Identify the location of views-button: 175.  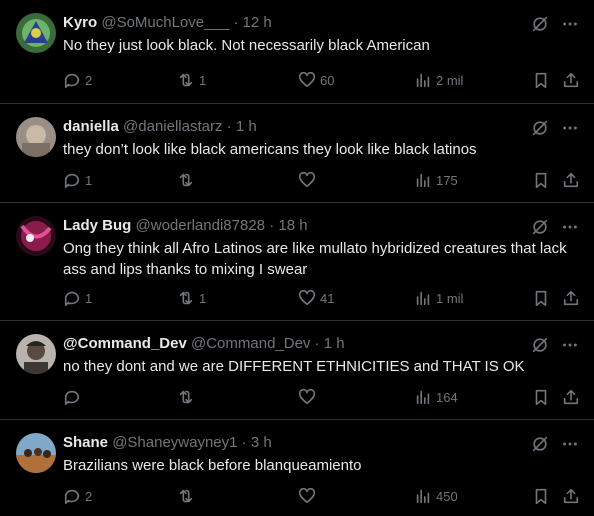
(436, 180).